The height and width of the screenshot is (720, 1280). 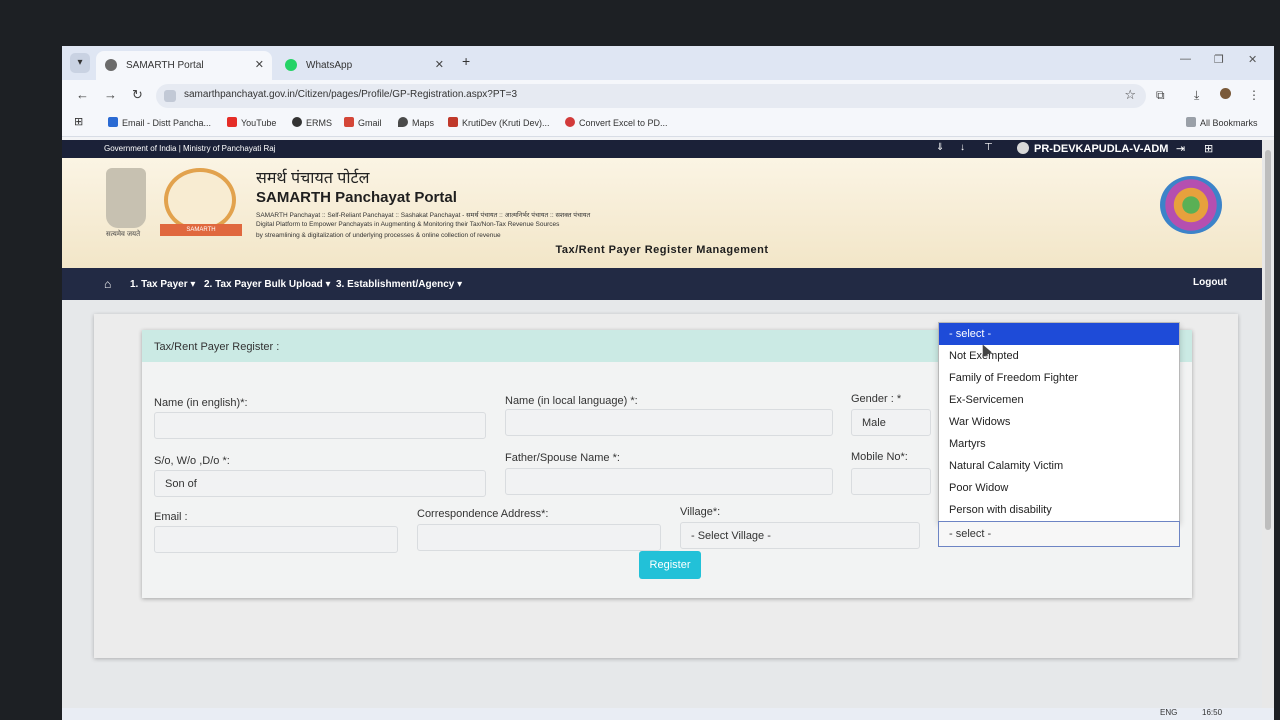 I want to click on maps-icon, so click(x=403, y=122).